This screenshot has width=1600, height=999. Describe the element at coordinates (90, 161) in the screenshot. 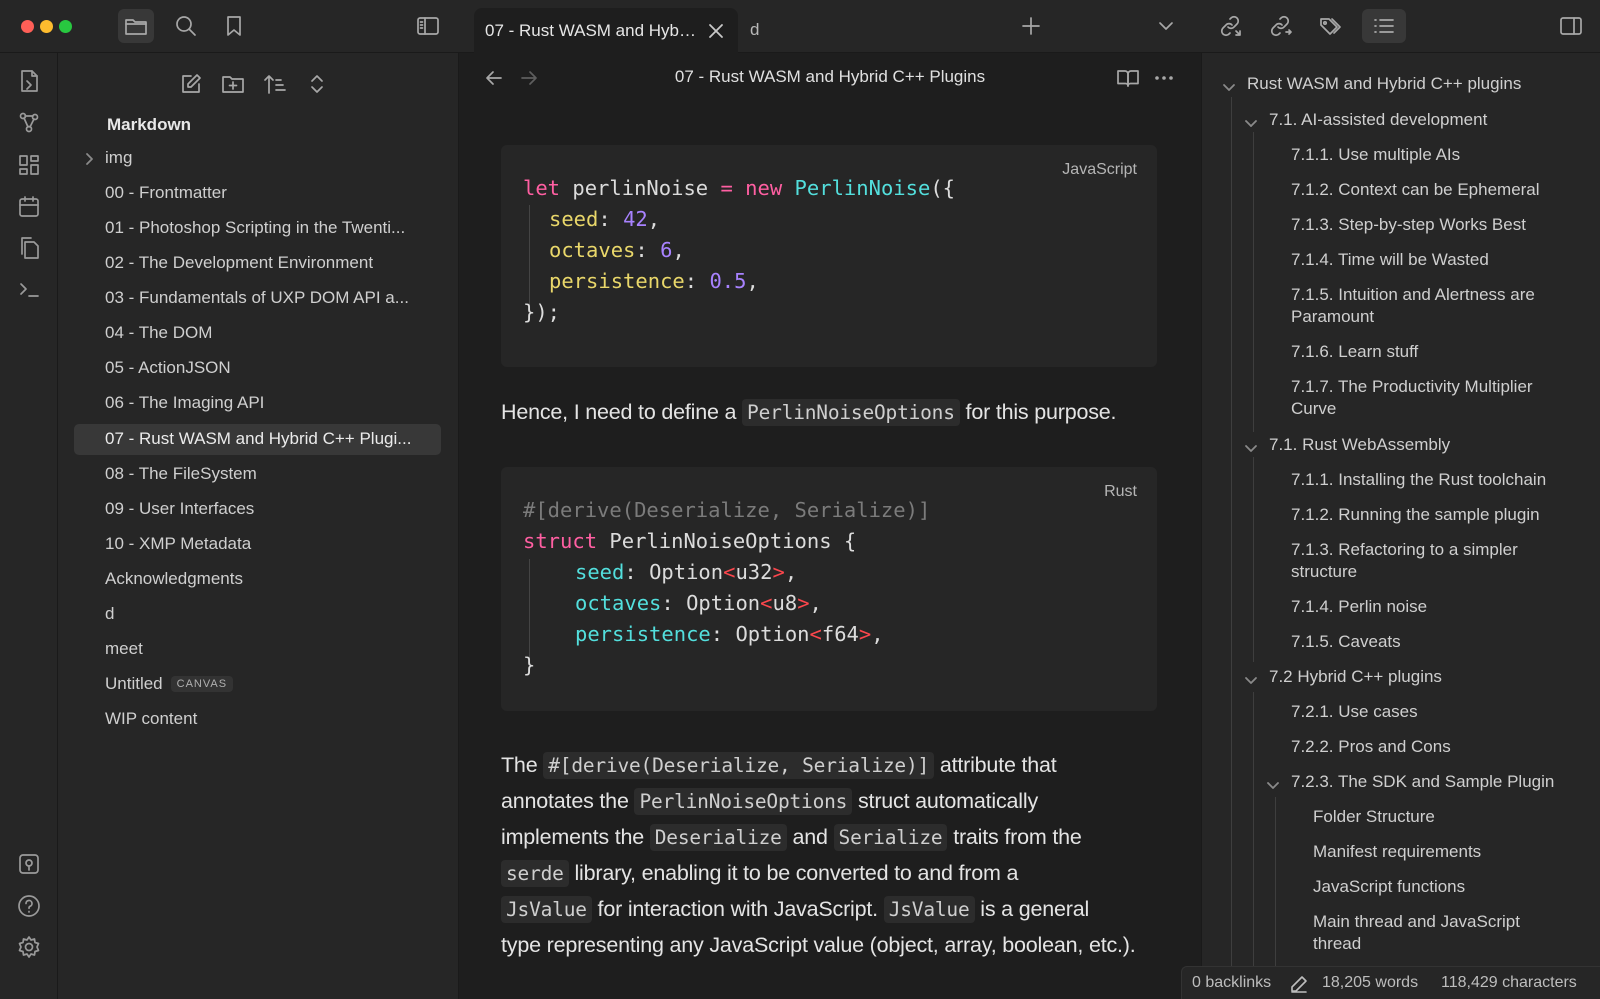

I see `chevron-right-icon` at that location.